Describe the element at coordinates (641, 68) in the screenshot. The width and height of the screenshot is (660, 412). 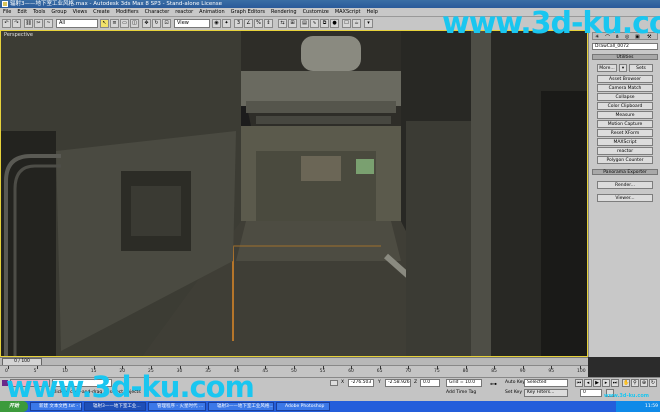
I see `sets-button: Sets` at that location.